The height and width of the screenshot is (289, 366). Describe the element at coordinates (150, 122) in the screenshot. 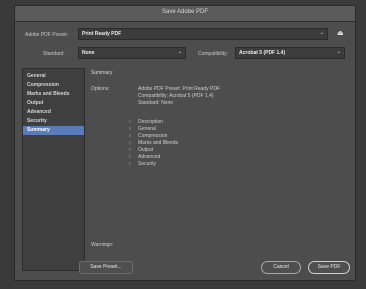

I see `summary-section: Description` at that location.